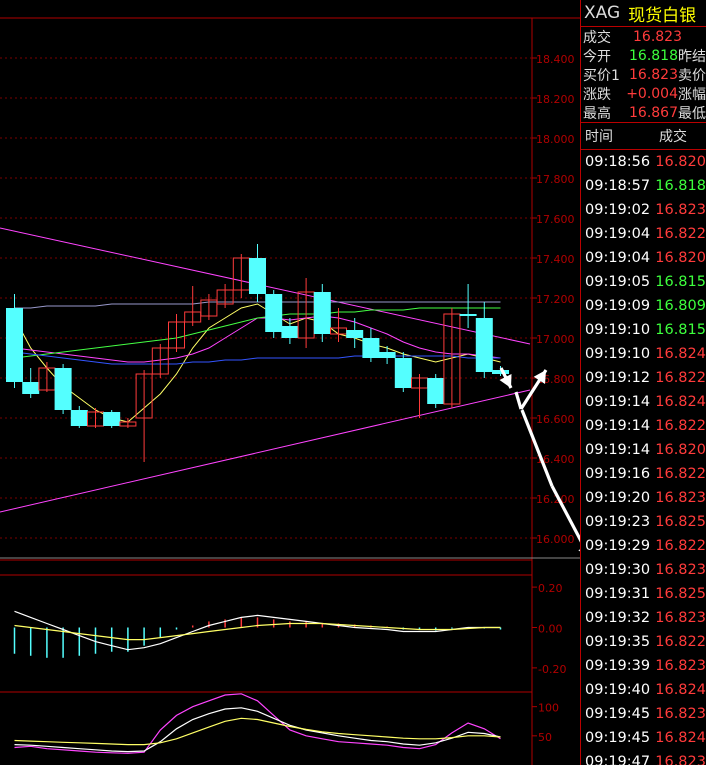  What do you see at coordinates (643, 522) in the screenshot?
I see `tick-row: 09:19:23 16.825` at bounding box center [643, 522].